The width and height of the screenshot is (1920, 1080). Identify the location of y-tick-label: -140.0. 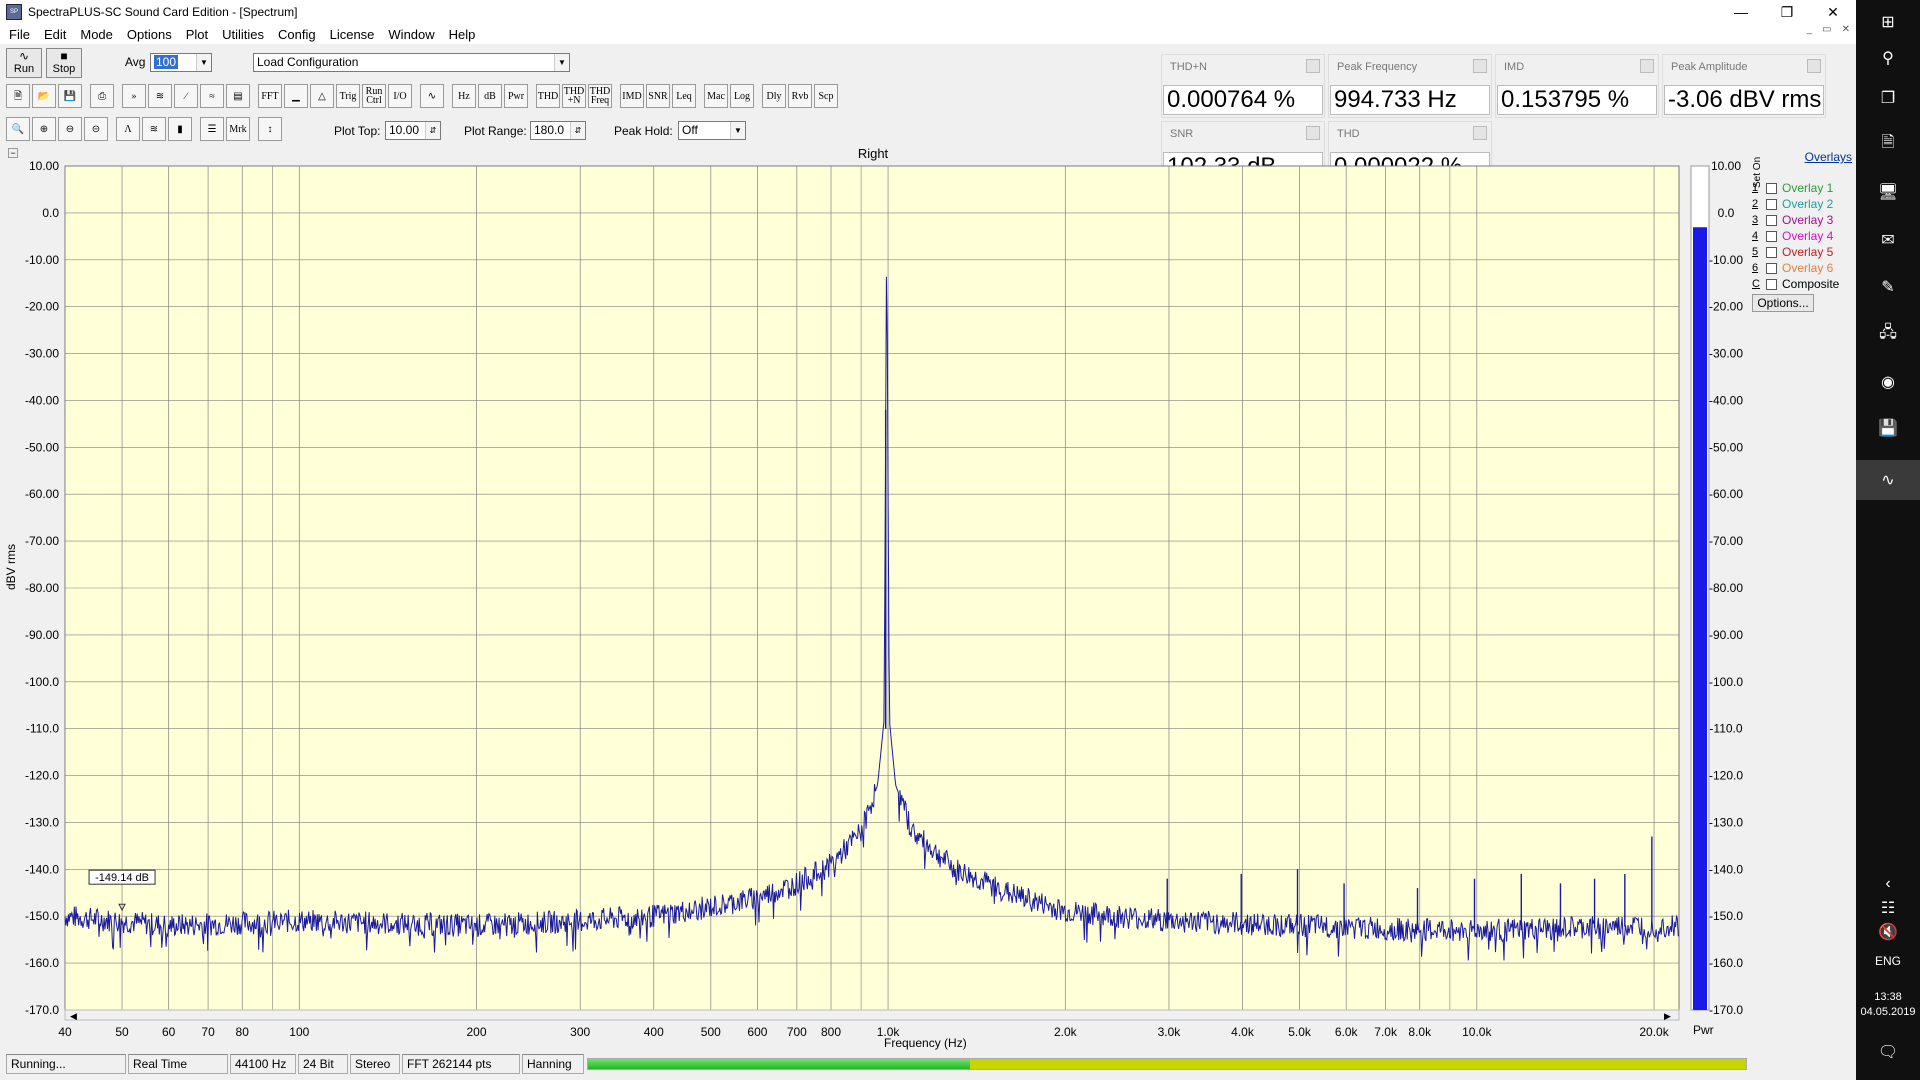
(42, 869).